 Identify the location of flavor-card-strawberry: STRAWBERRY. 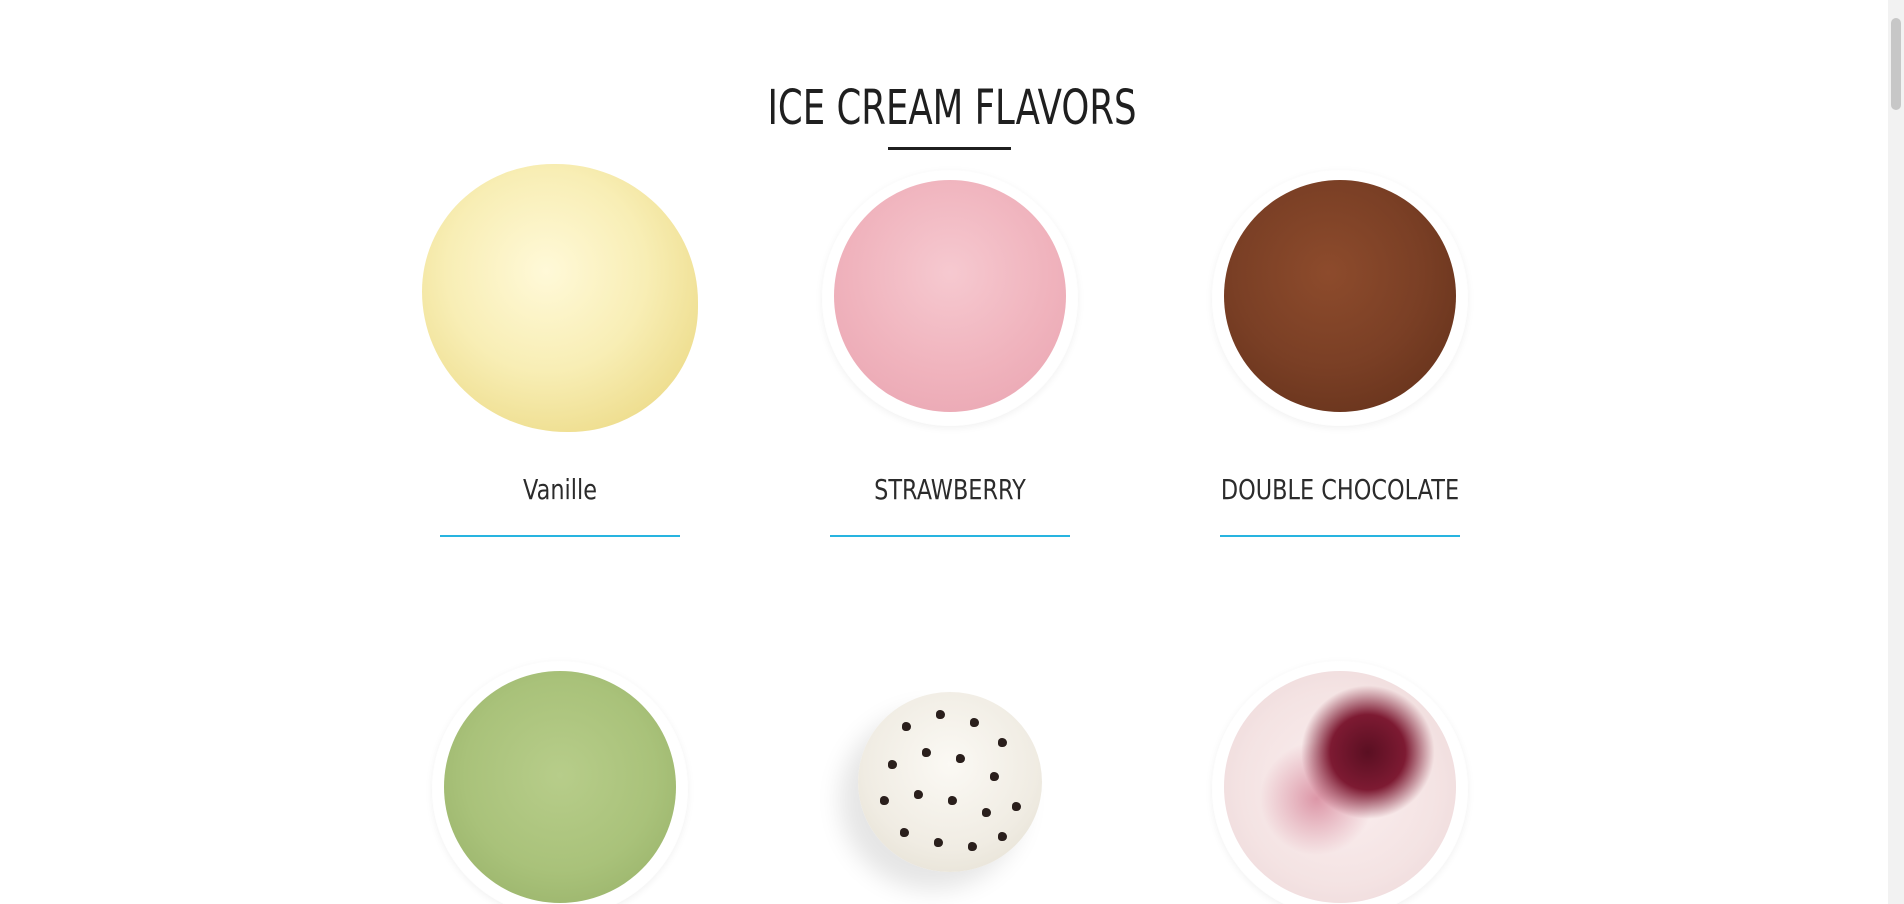
(950, 360).